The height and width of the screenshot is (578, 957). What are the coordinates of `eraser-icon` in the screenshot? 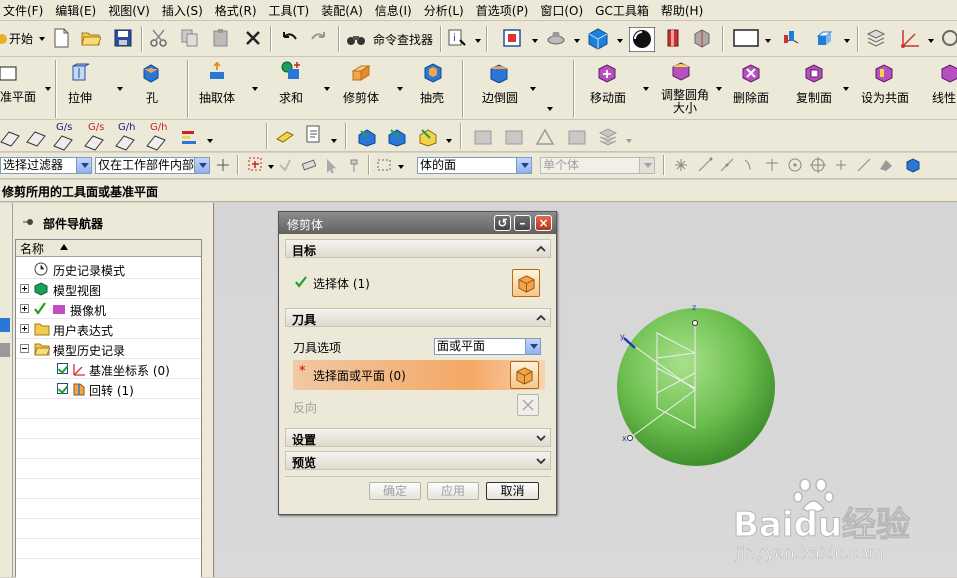 It's located at (309, 165).